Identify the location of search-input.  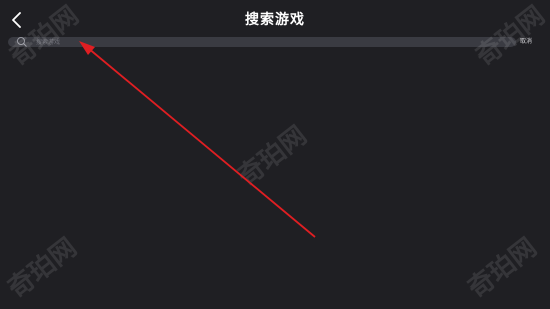
(256, 42).